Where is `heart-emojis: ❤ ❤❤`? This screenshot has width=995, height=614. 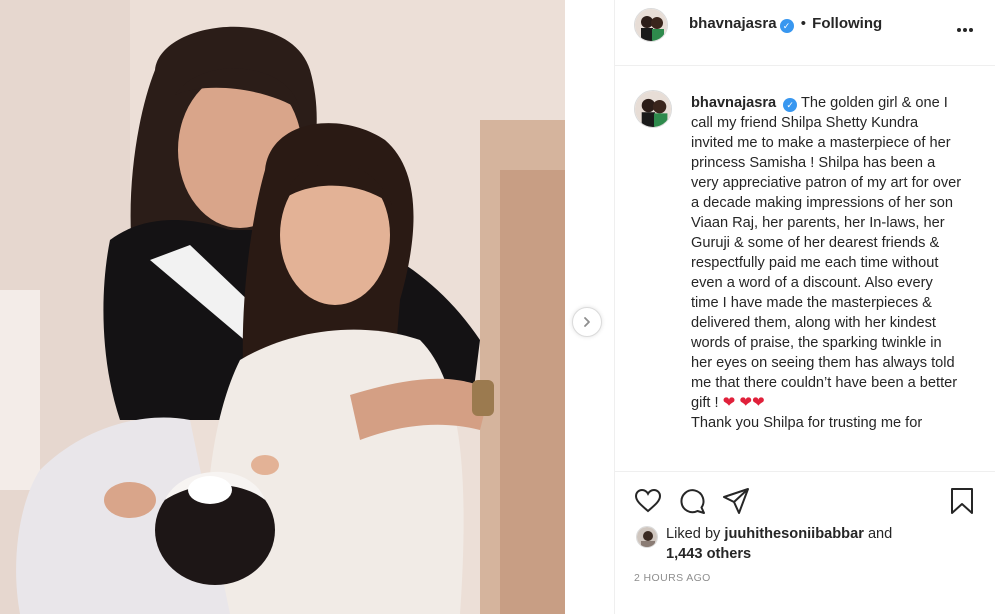
heart-emojis: ❤ ❤❤ is located at coordinates (743, 402).